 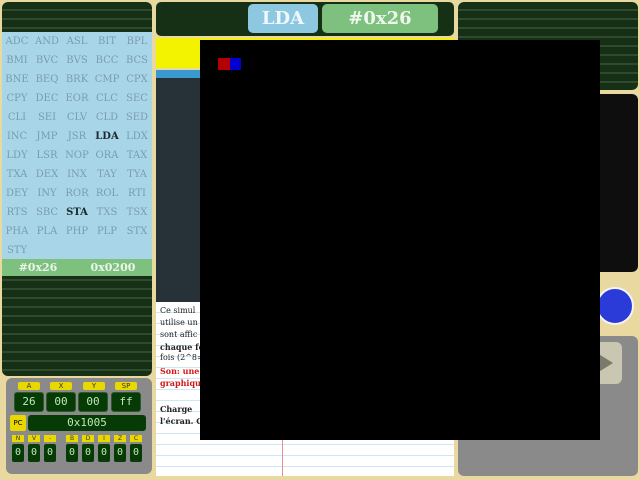 I want to click on opcode-sbc: SBC, so click(x=47, y=212).